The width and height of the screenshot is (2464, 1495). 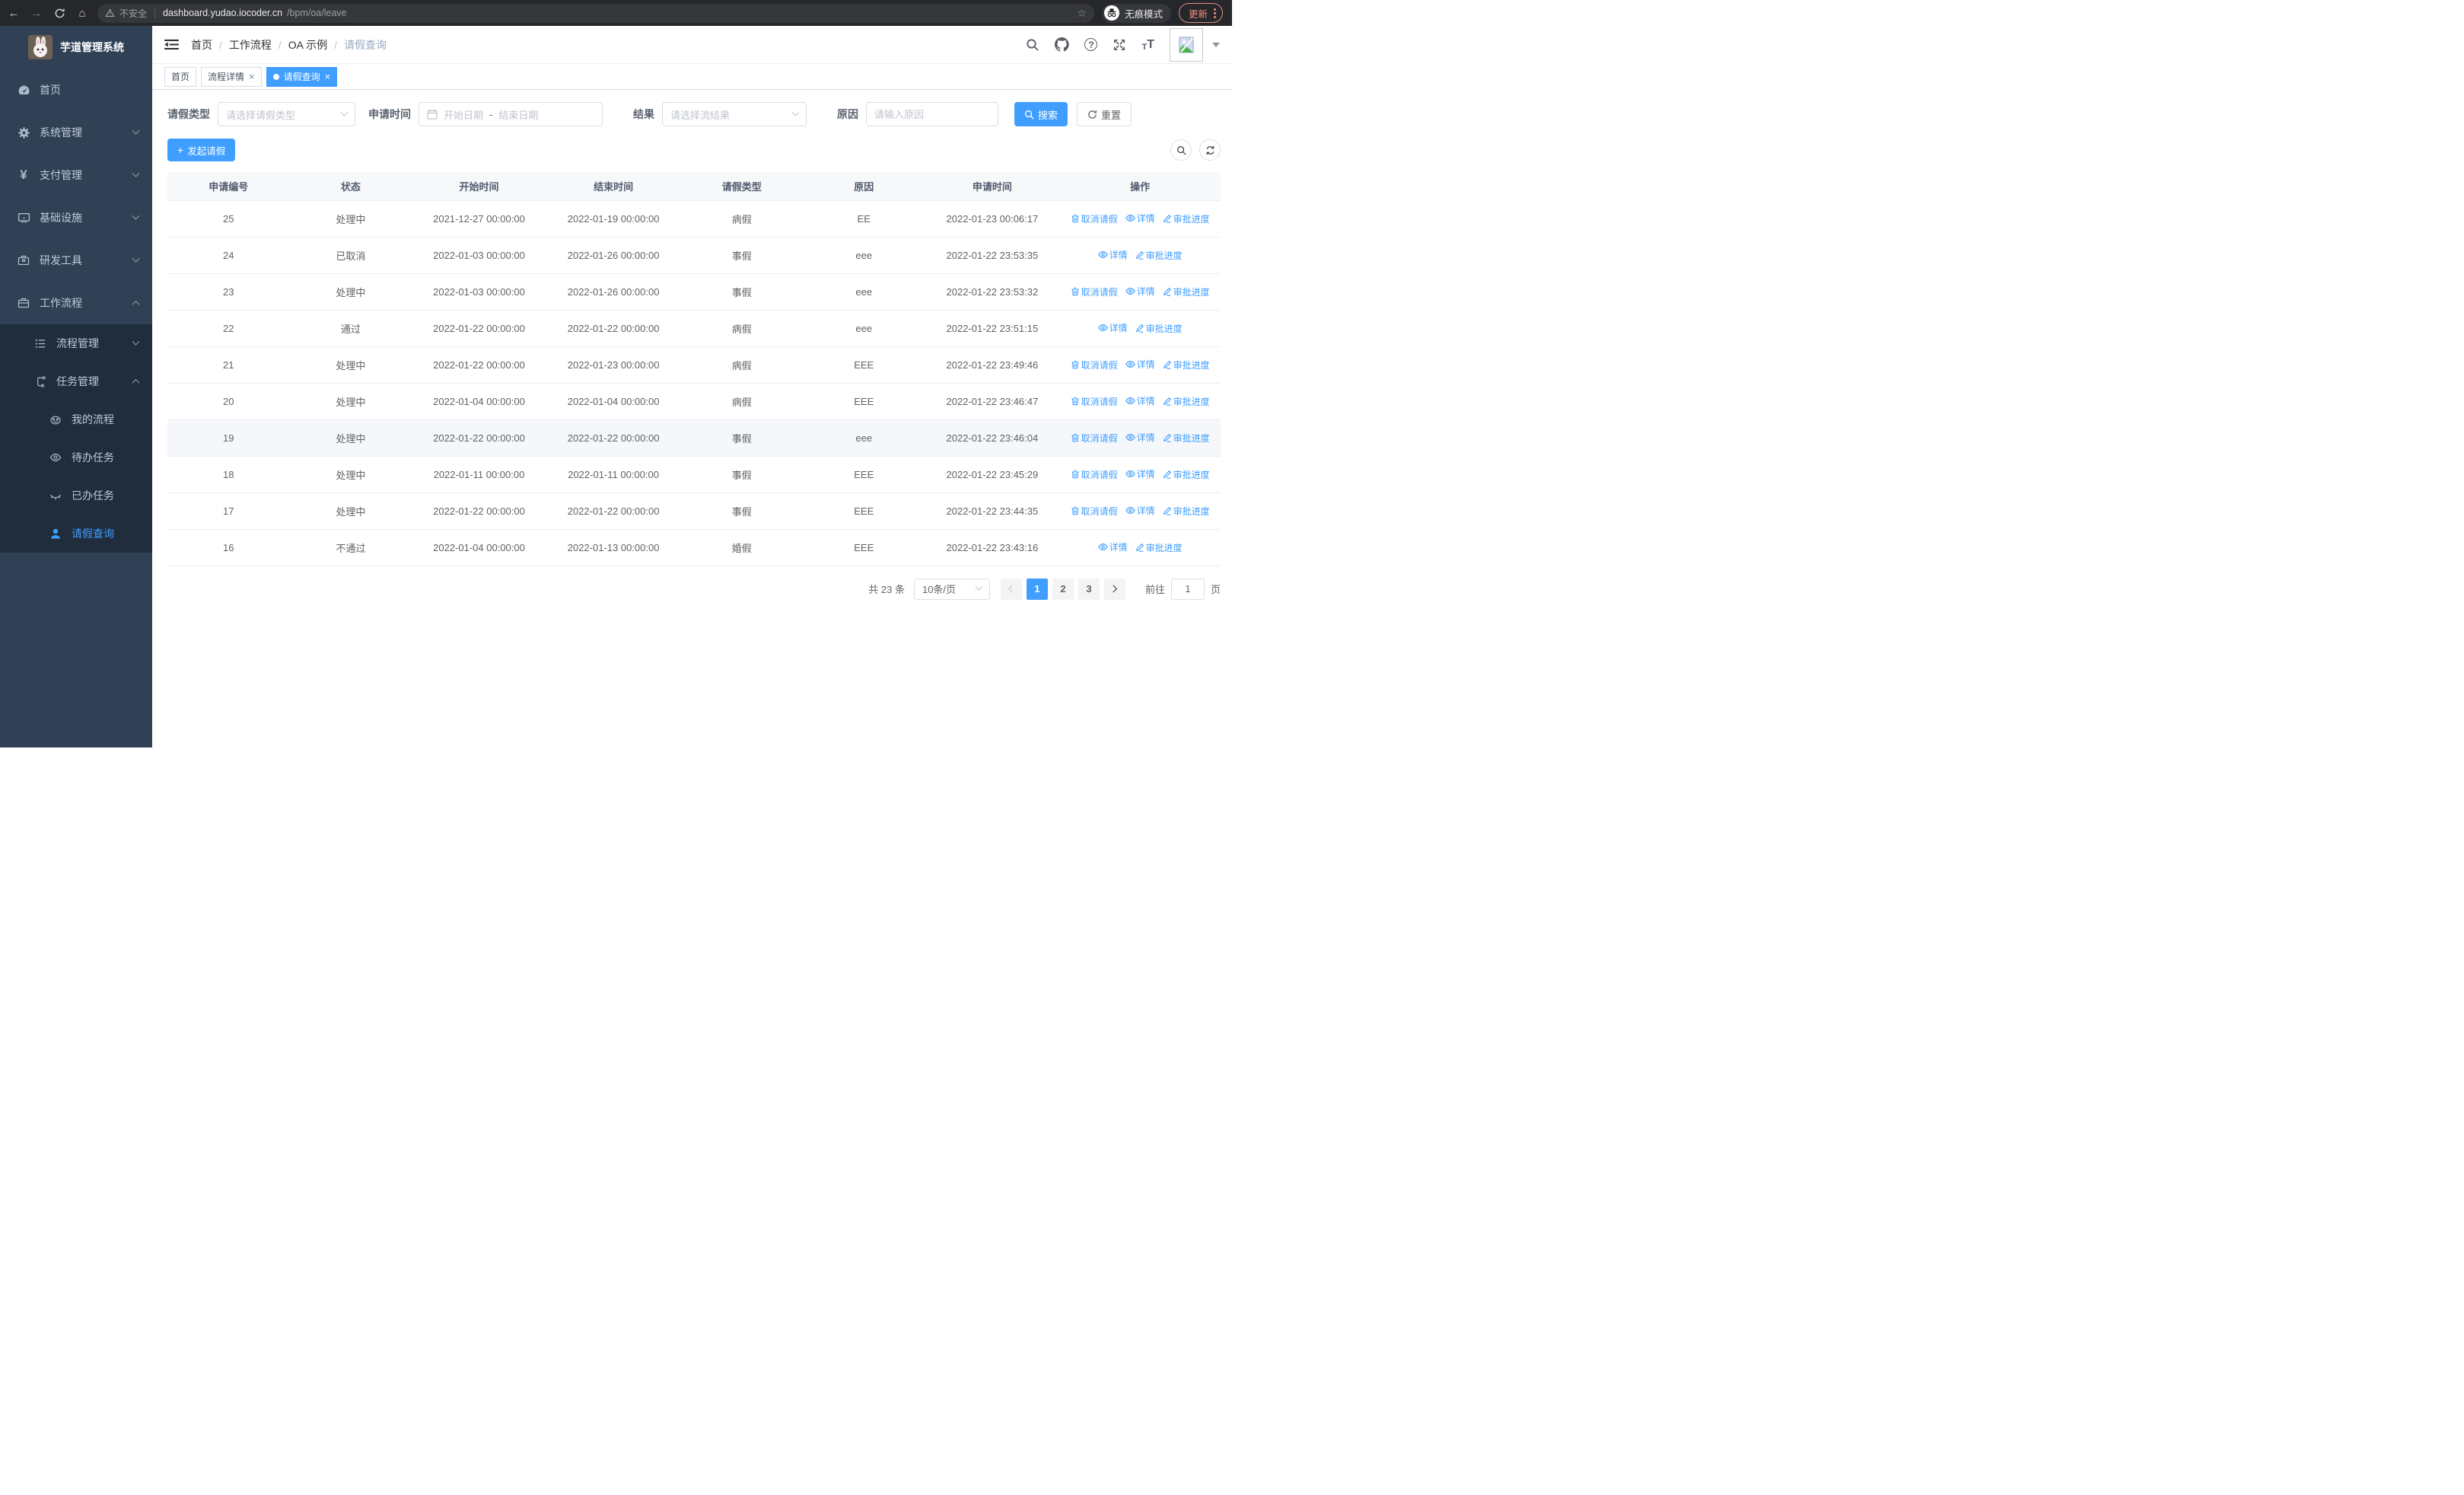 I want to click on tab-home: 首页, so click(x=180, y=76).